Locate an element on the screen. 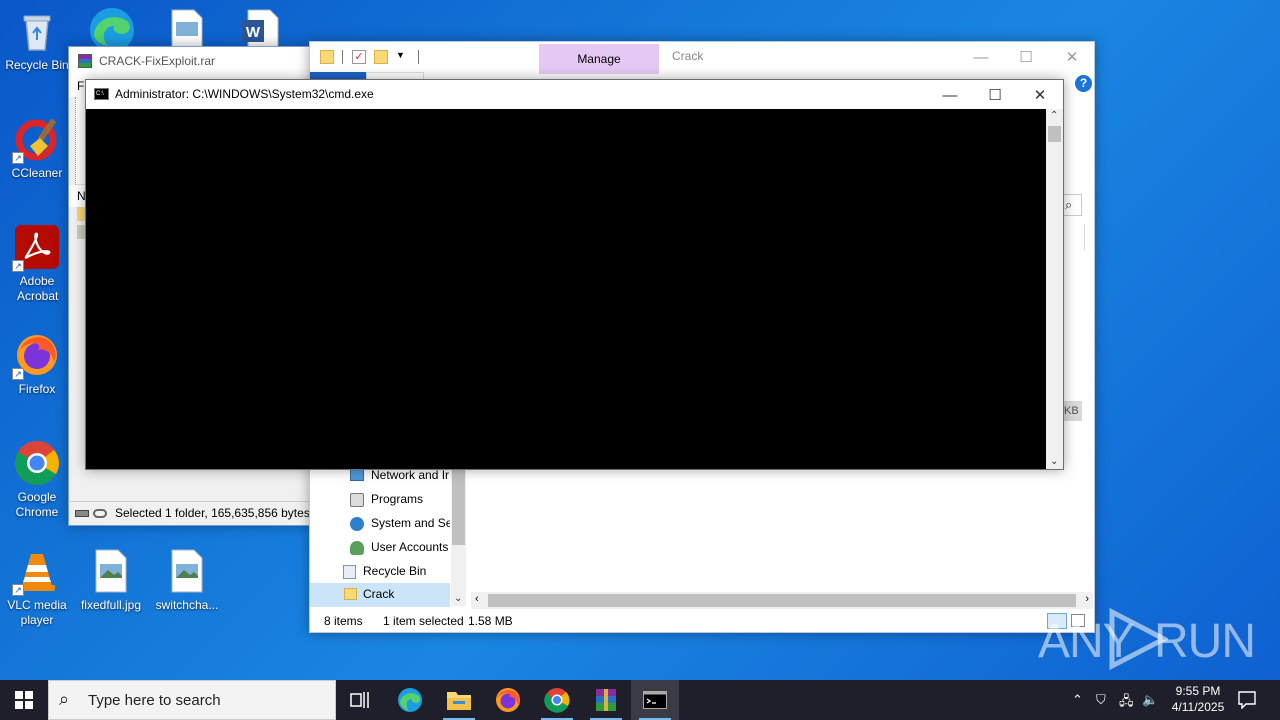 This screenshot has height=720, width=1280. desktop-icon-word-partial: W is located at coordinates (260, 28).